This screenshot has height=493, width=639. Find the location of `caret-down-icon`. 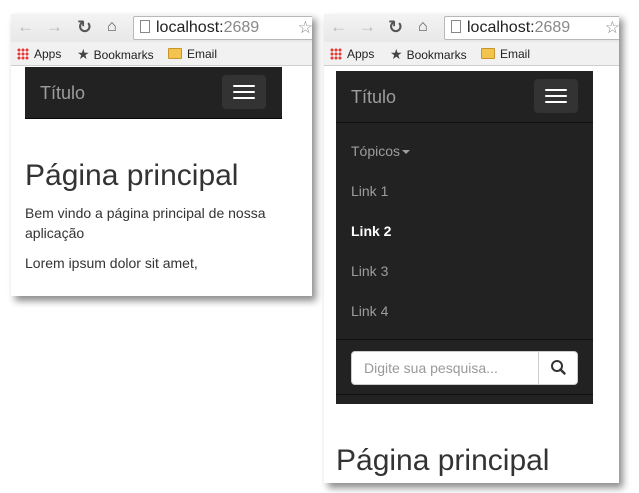

caret-down-icon is located at coordinates (406, 152).